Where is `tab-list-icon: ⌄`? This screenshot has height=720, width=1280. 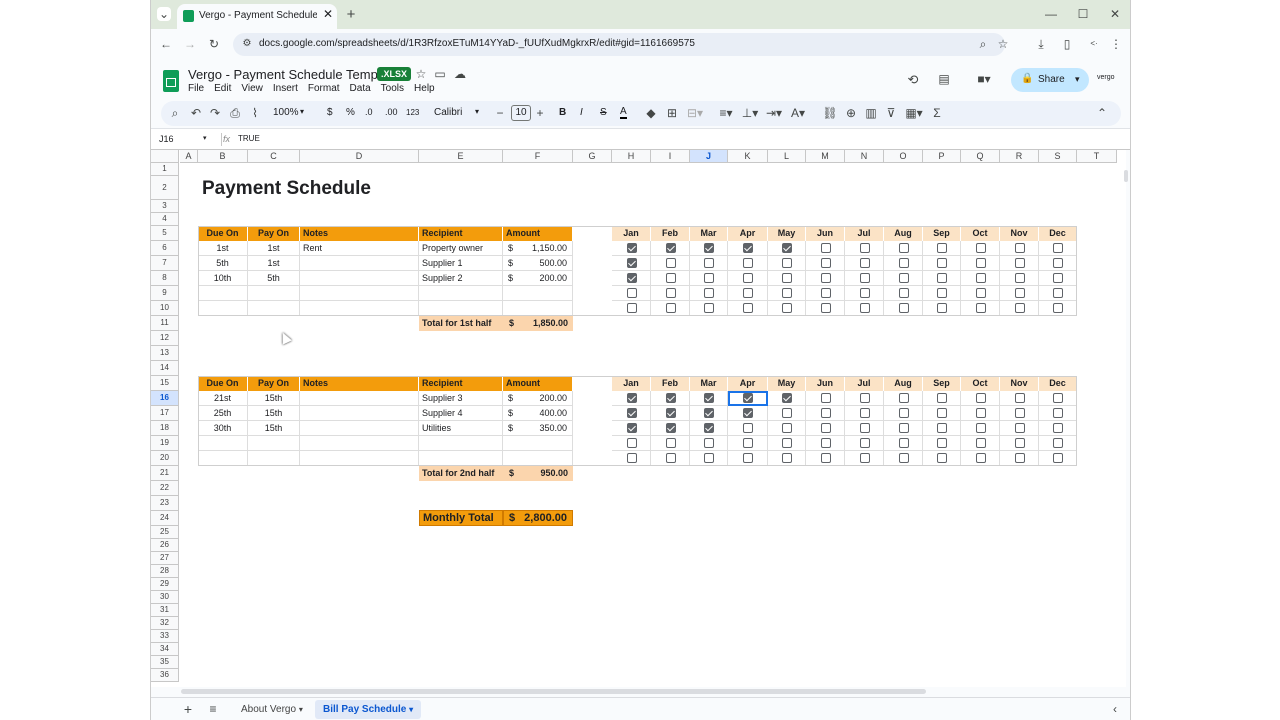 tab-list-icon: ⌄ is located at coordinates (164, 14).